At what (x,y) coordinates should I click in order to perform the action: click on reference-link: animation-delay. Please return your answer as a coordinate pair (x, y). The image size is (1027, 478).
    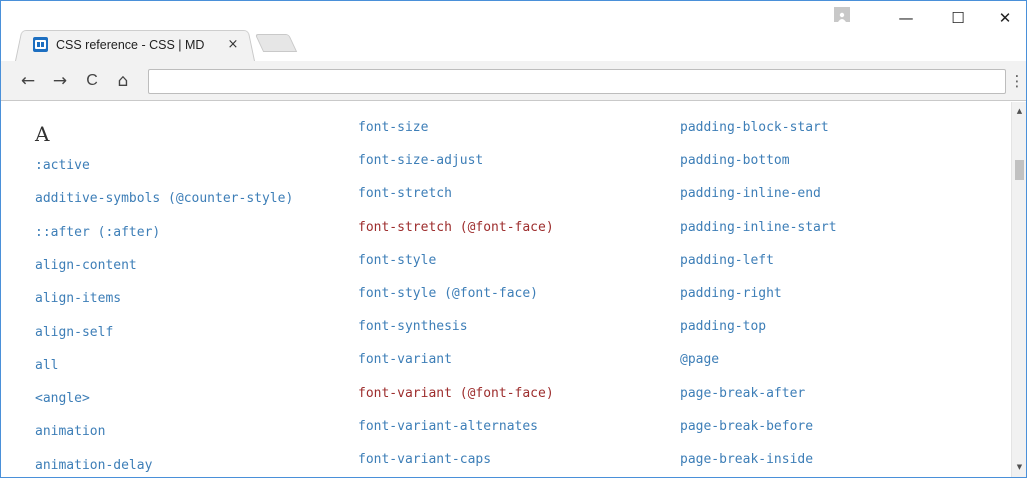
    Looking at the image, I should click on (93, 465).